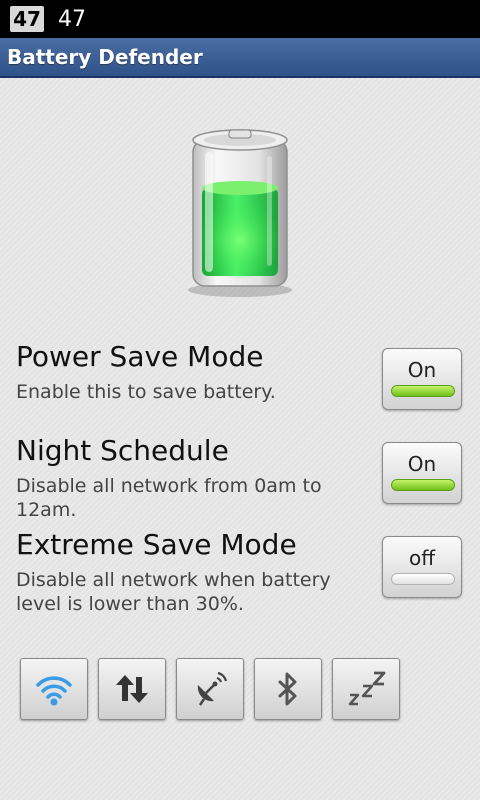  Describe the element at coordinates (105, 57) in the screenshot. I see `app-title: Battery Defender` at that location.